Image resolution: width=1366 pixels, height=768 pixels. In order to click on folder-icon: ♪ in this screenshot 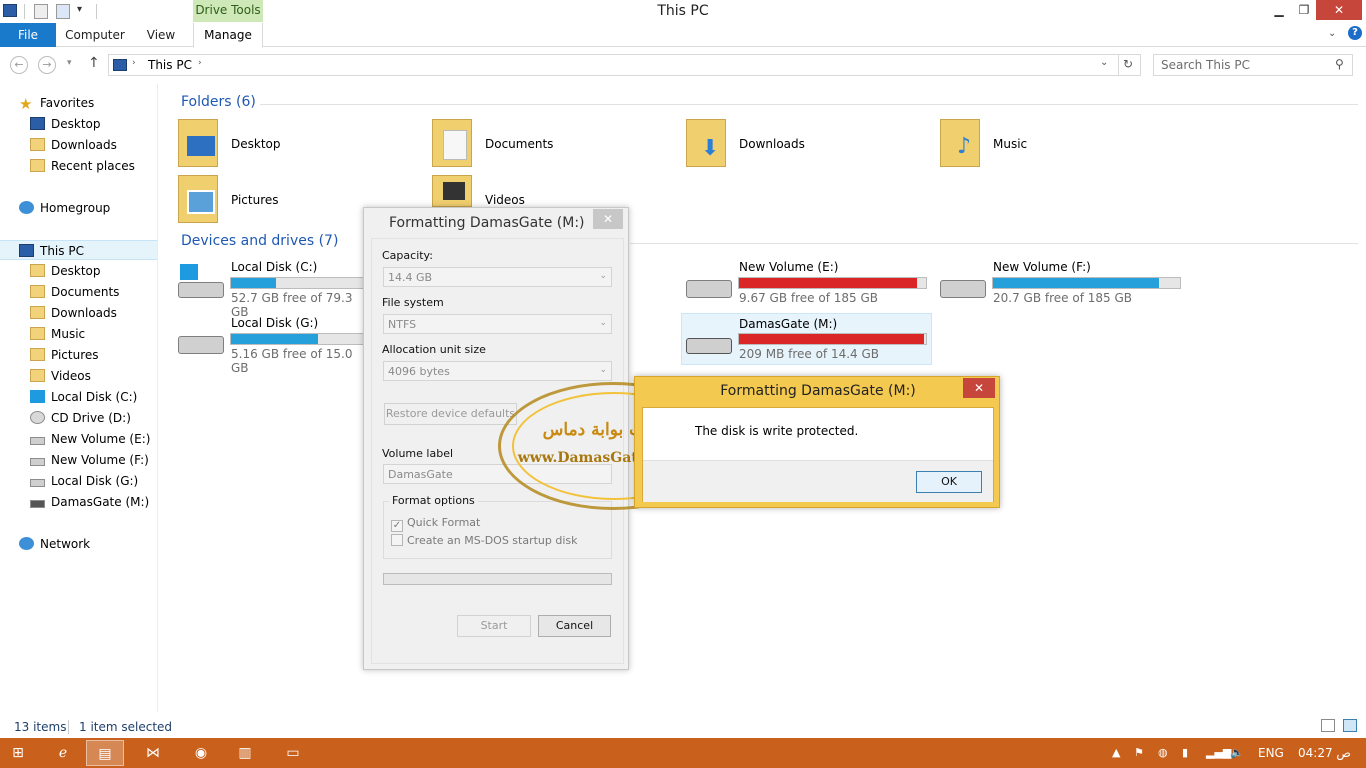, I will do `click(960, 143)`.